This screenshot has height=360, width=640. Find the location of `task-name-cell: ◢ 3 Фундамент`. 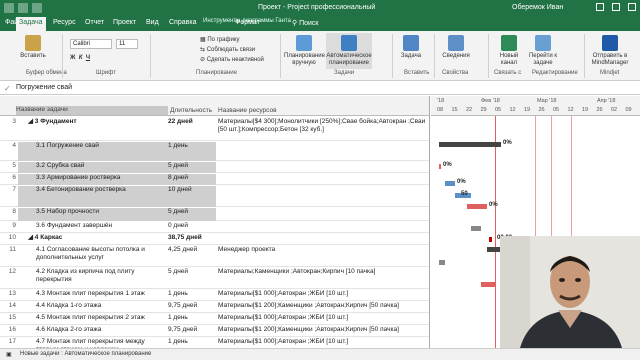

task-name-cell: ◢ 3 Фундамент is located at coordinates (93, 129).